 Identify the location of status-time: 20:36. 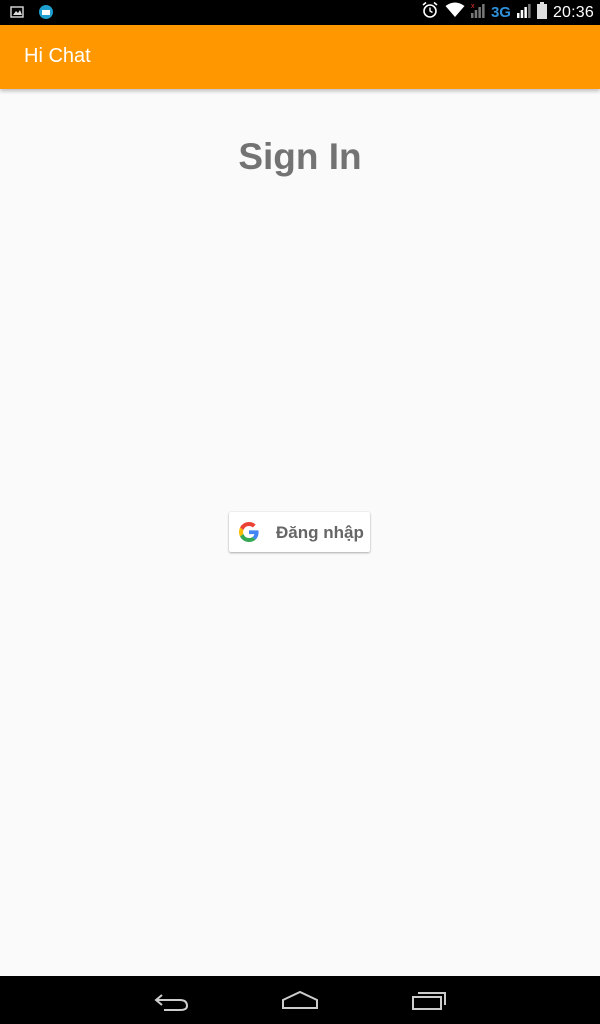
(573, 12).